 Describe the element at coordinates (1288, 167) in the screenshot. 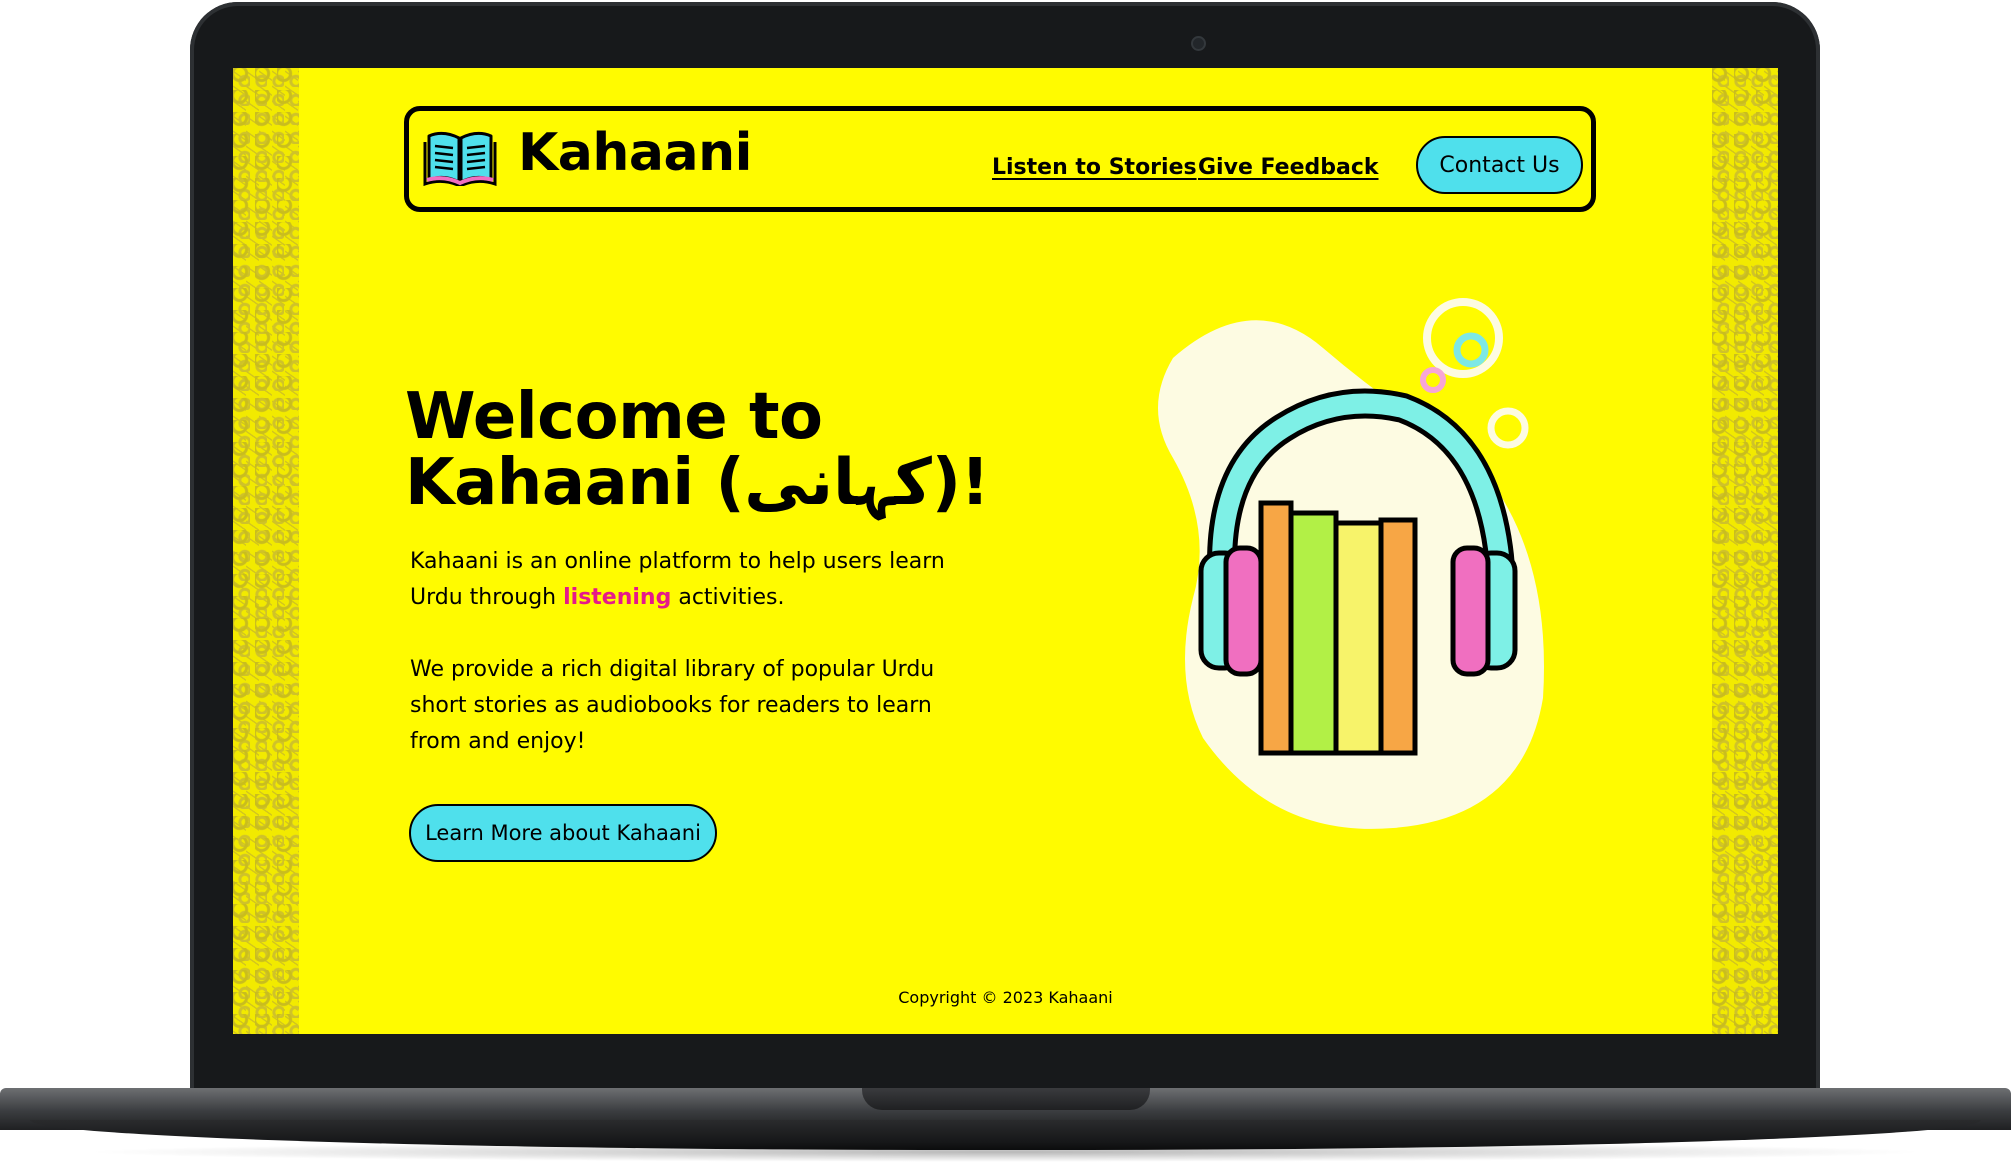

I see `nav-give-feedback: Give Feedback` at that location.